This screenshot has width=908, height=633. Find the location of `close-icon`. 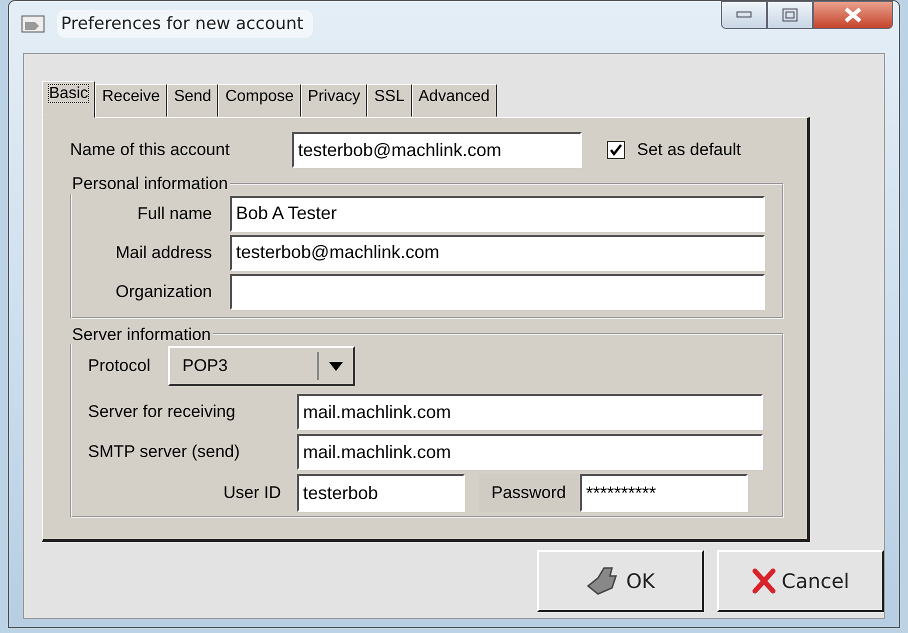

close-icon is located at coordinates (853, 15).